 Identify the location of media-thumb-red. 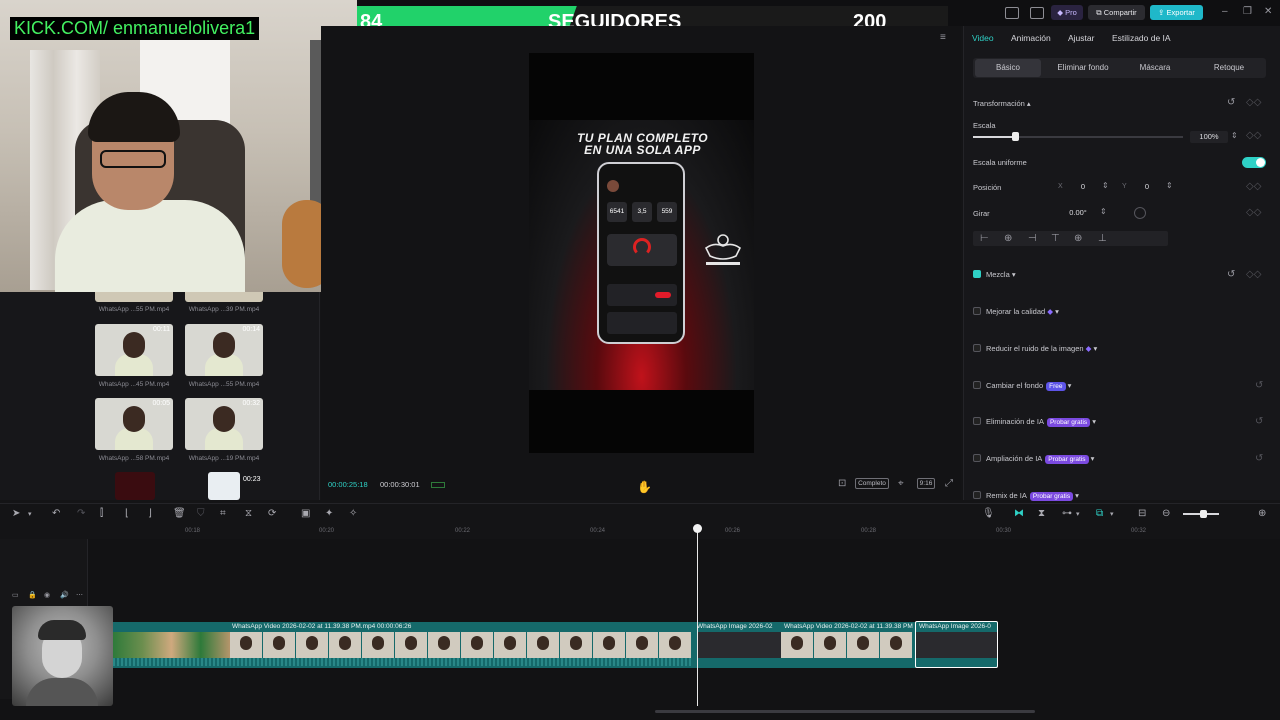
(135, 486).